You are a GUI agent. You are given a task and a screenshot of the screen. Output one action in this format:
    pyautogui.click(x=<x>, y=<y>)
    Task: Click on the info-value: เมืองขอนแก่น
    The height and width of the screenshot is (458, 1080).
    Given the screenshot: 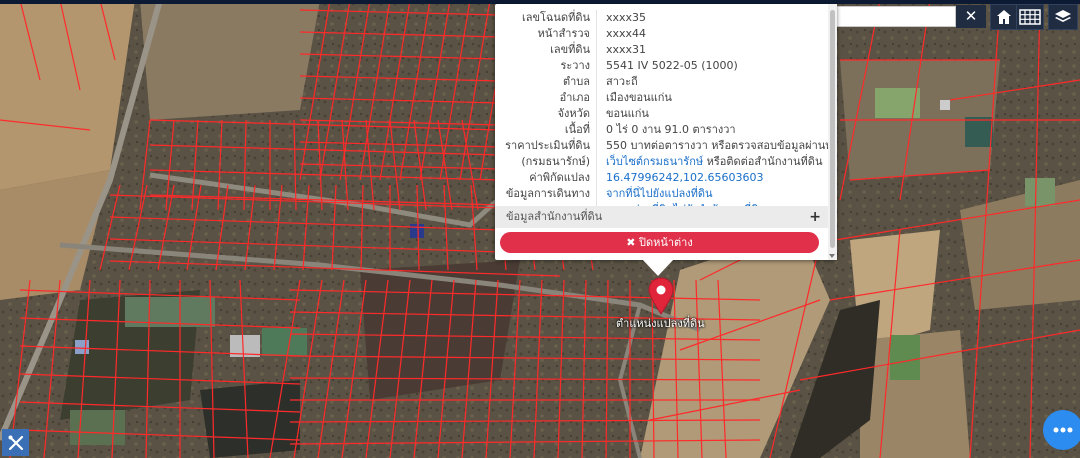 What is the action you would take?
    pyautogui.click(x=639, y=97)
    